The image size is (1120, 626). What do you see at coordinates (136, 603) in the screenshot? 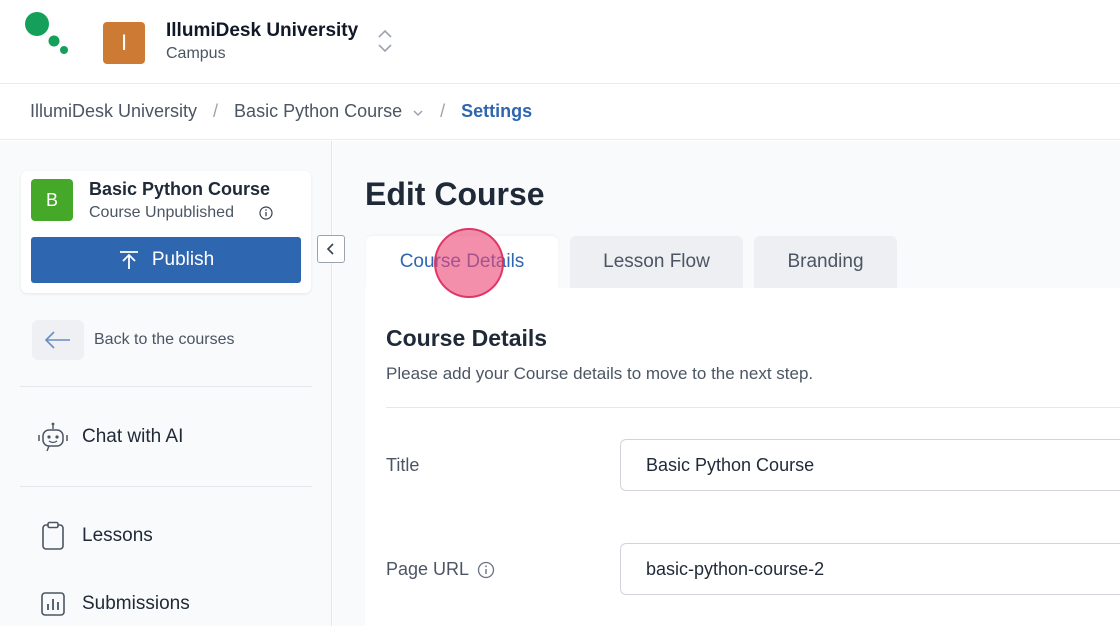
I see `sidebar-item-label: Submissions` at bounding box center [136, 603].